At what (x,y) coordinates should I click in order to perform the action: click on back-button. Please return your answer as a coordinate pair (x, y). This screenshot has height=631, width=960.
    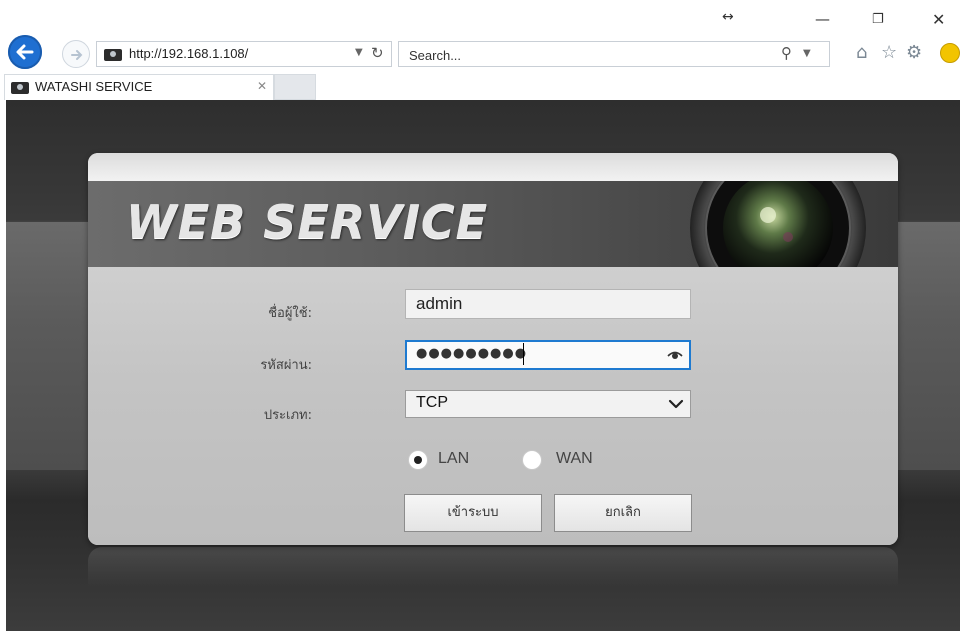
    Looking at the image, I should click on (25, 52).